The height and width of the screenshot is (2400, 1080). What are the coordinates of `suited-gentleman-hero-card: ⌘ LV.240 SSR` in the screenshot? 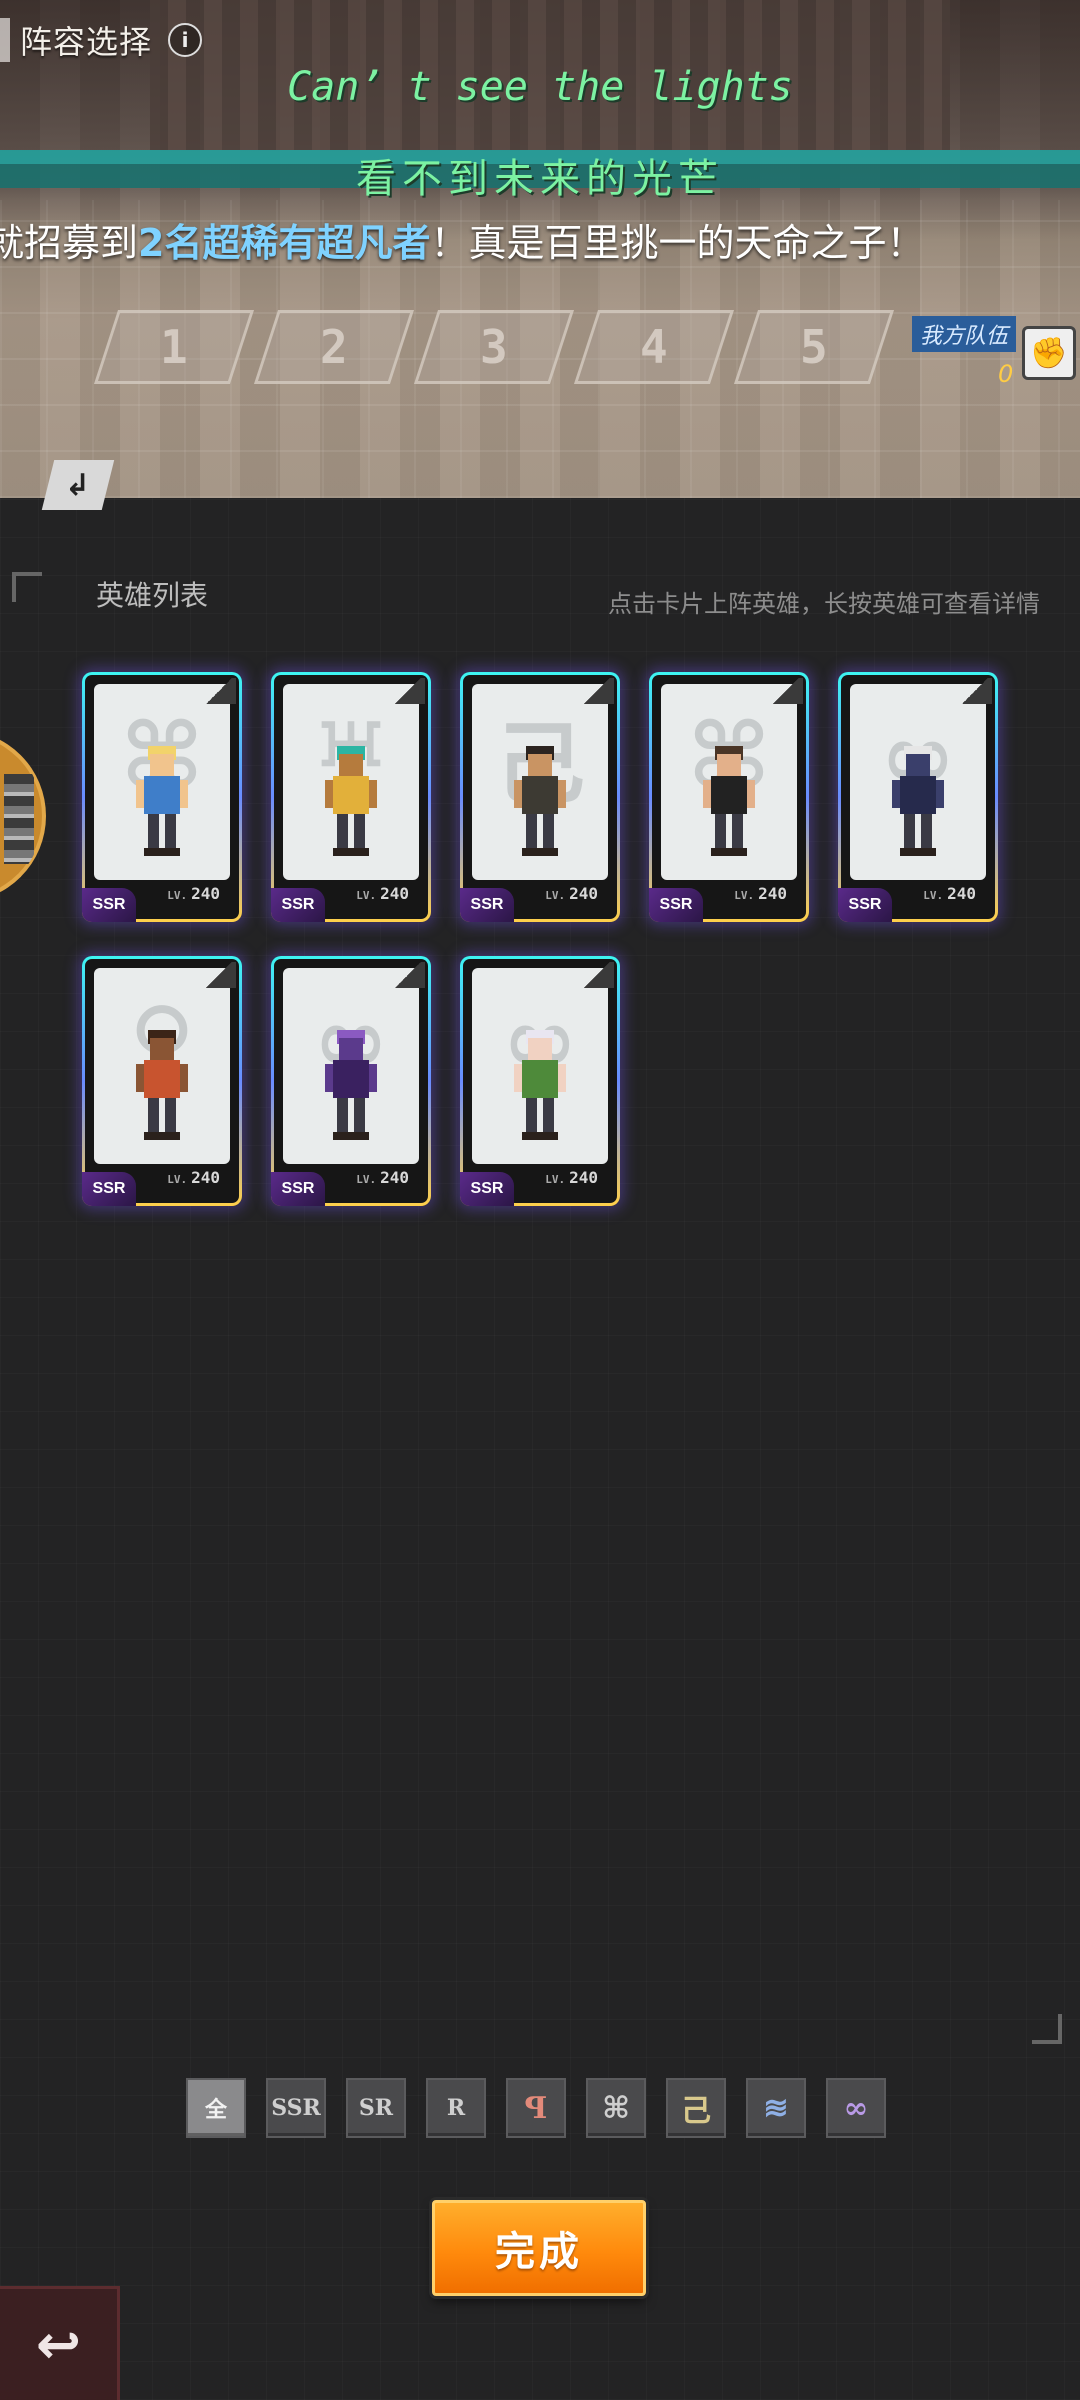 It's located at (729, 797).